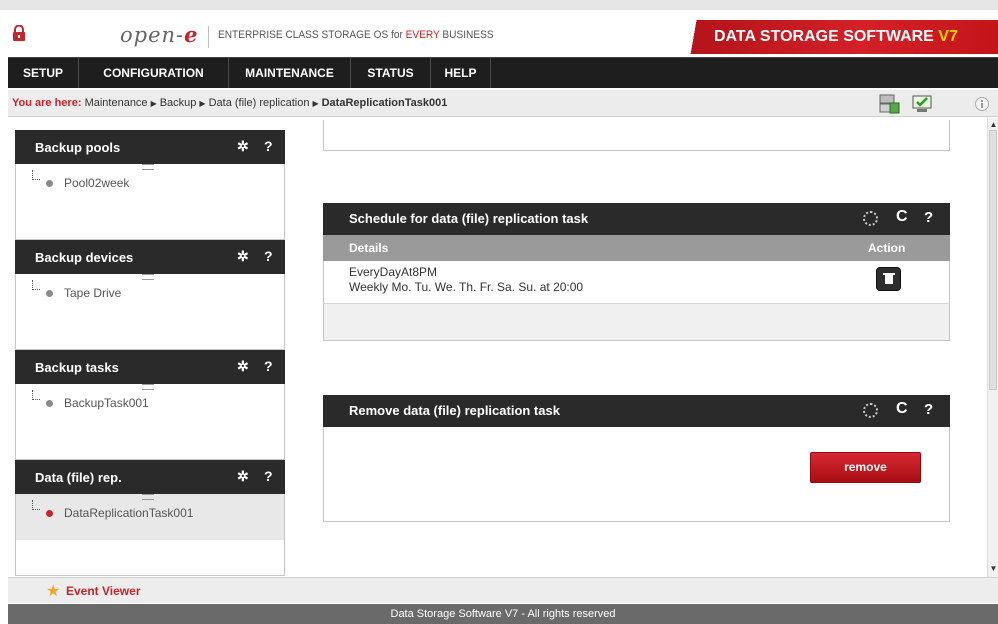 The height and width of the screenshot is (624, 998). I want to click on sidebar-box-title: Backup tasks, so click(77, 367).